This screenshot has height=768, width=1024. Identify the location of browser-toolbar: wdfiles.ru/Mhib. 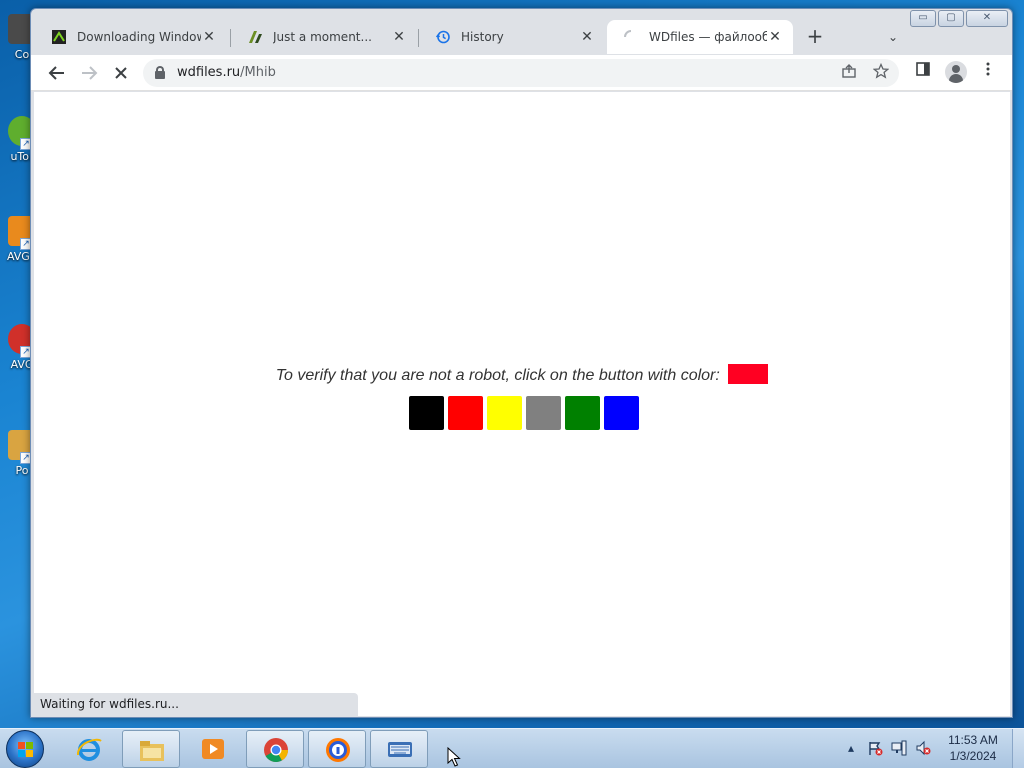
(521, 73).